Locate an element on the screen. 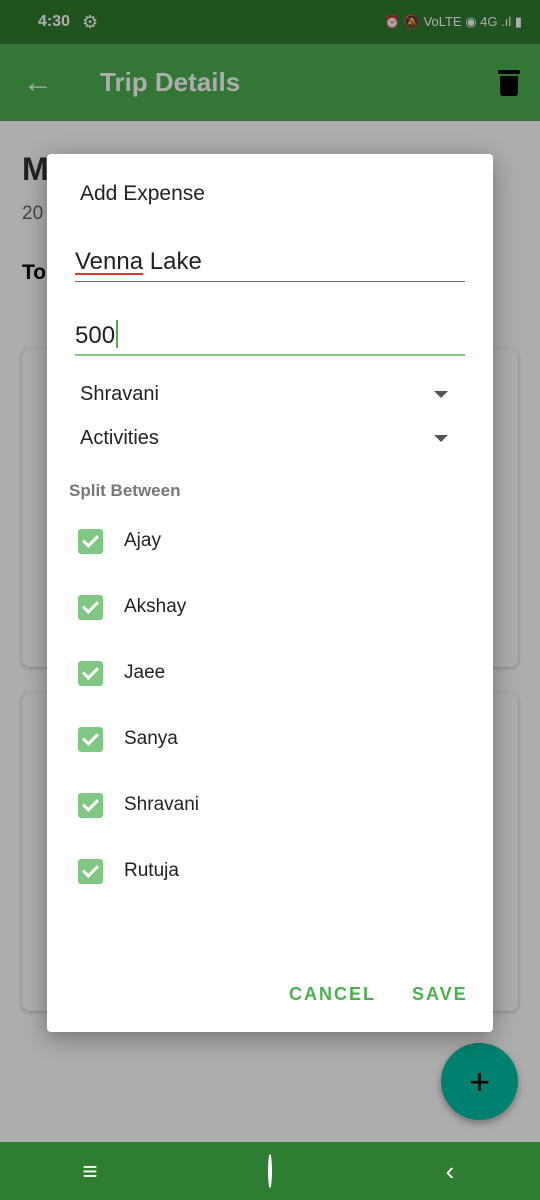 The height and width of the screenshot is (1200, 540). expense-name-word1: Venna is located at coordinates (109, 261).